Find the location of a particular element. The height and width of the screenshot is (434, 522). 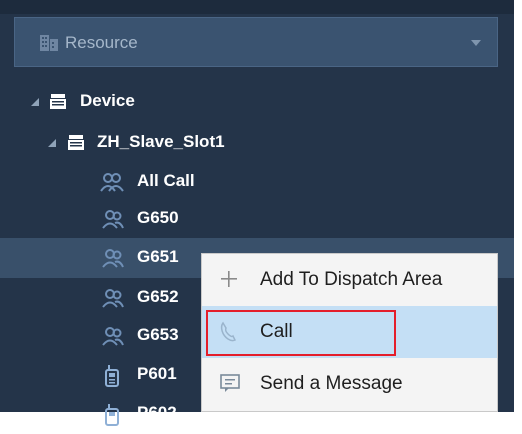

resource-dropdown: Resource is located at coordinates (256, 42).